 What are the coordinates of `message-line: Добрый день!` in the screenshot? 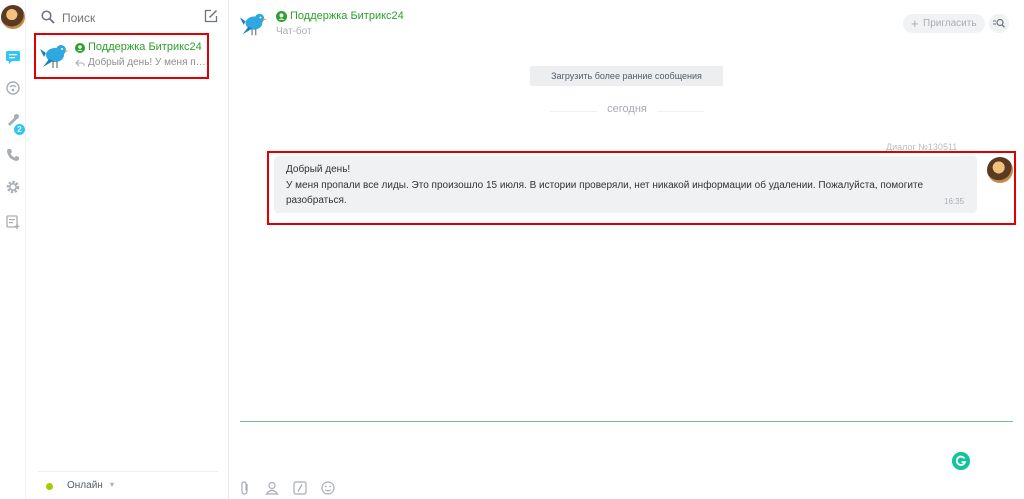 It's located at (318, 169).